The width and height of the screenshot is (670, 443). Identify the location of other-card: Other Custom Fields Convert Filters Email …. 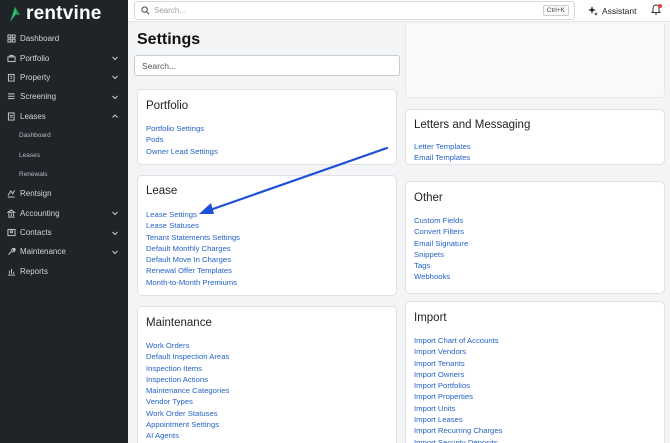
(535, 237).